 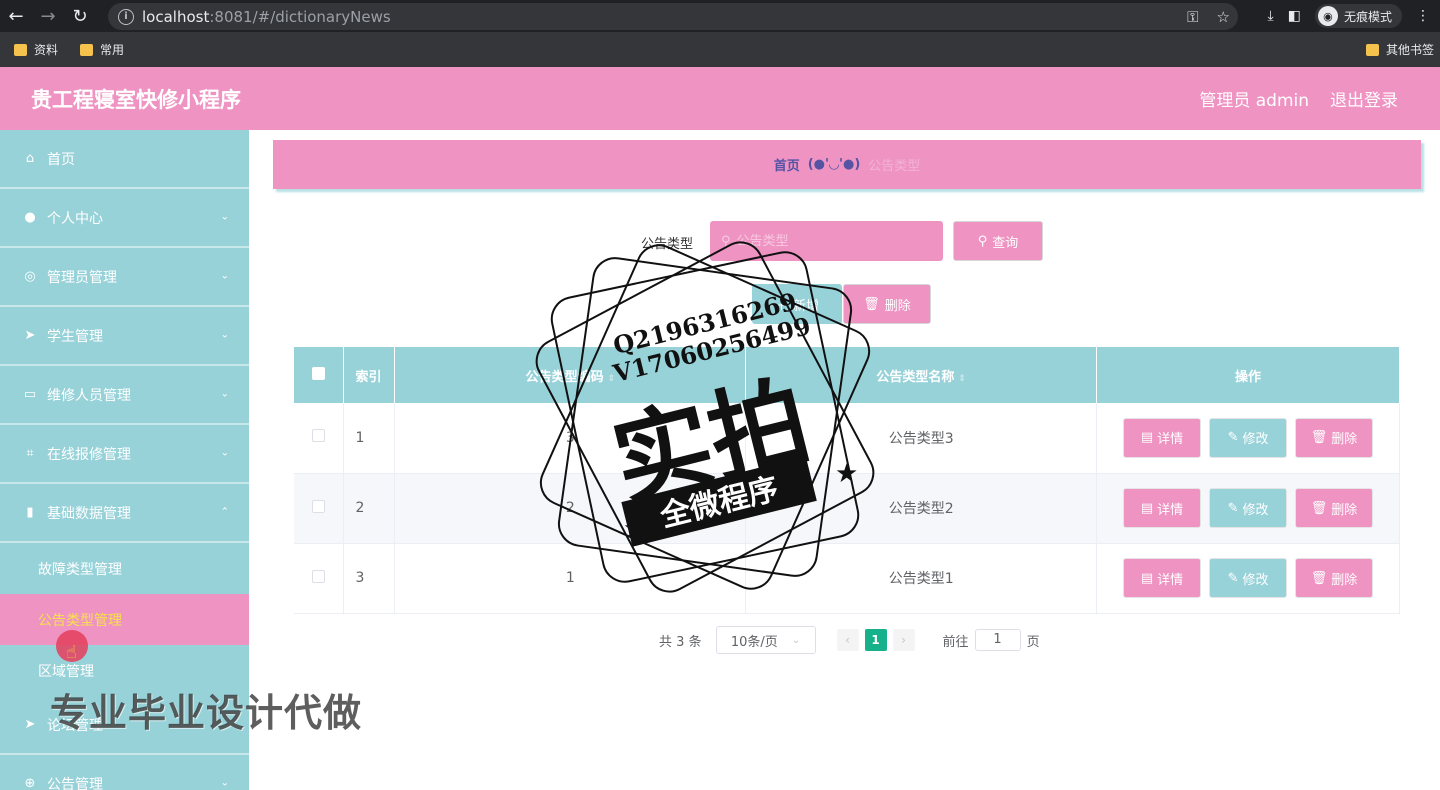 What do you see at coordinates (369, 578) in the screenshot?
I see `row-index: 3` at bounding box center [369, 578].